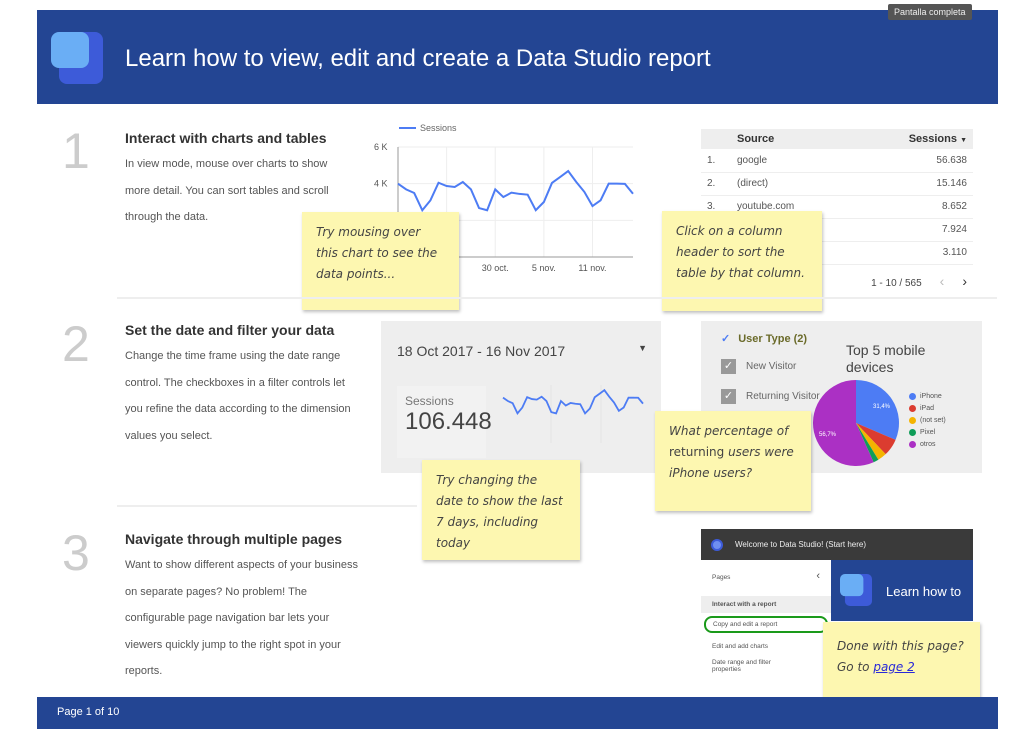 Image resolution: width=1024 pixels, height=733 pixels. Describe the element at coordinates (230, 330) in the screenshot. I see `section-title: Set the date and filter your data` at that location.